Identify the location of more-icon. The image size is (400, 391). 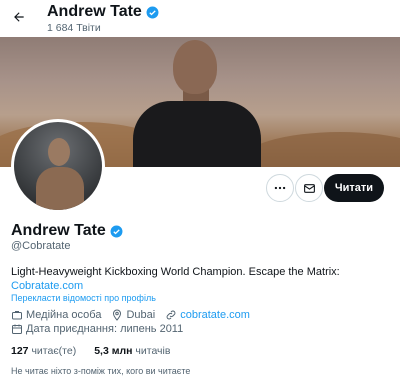
(280, 188).